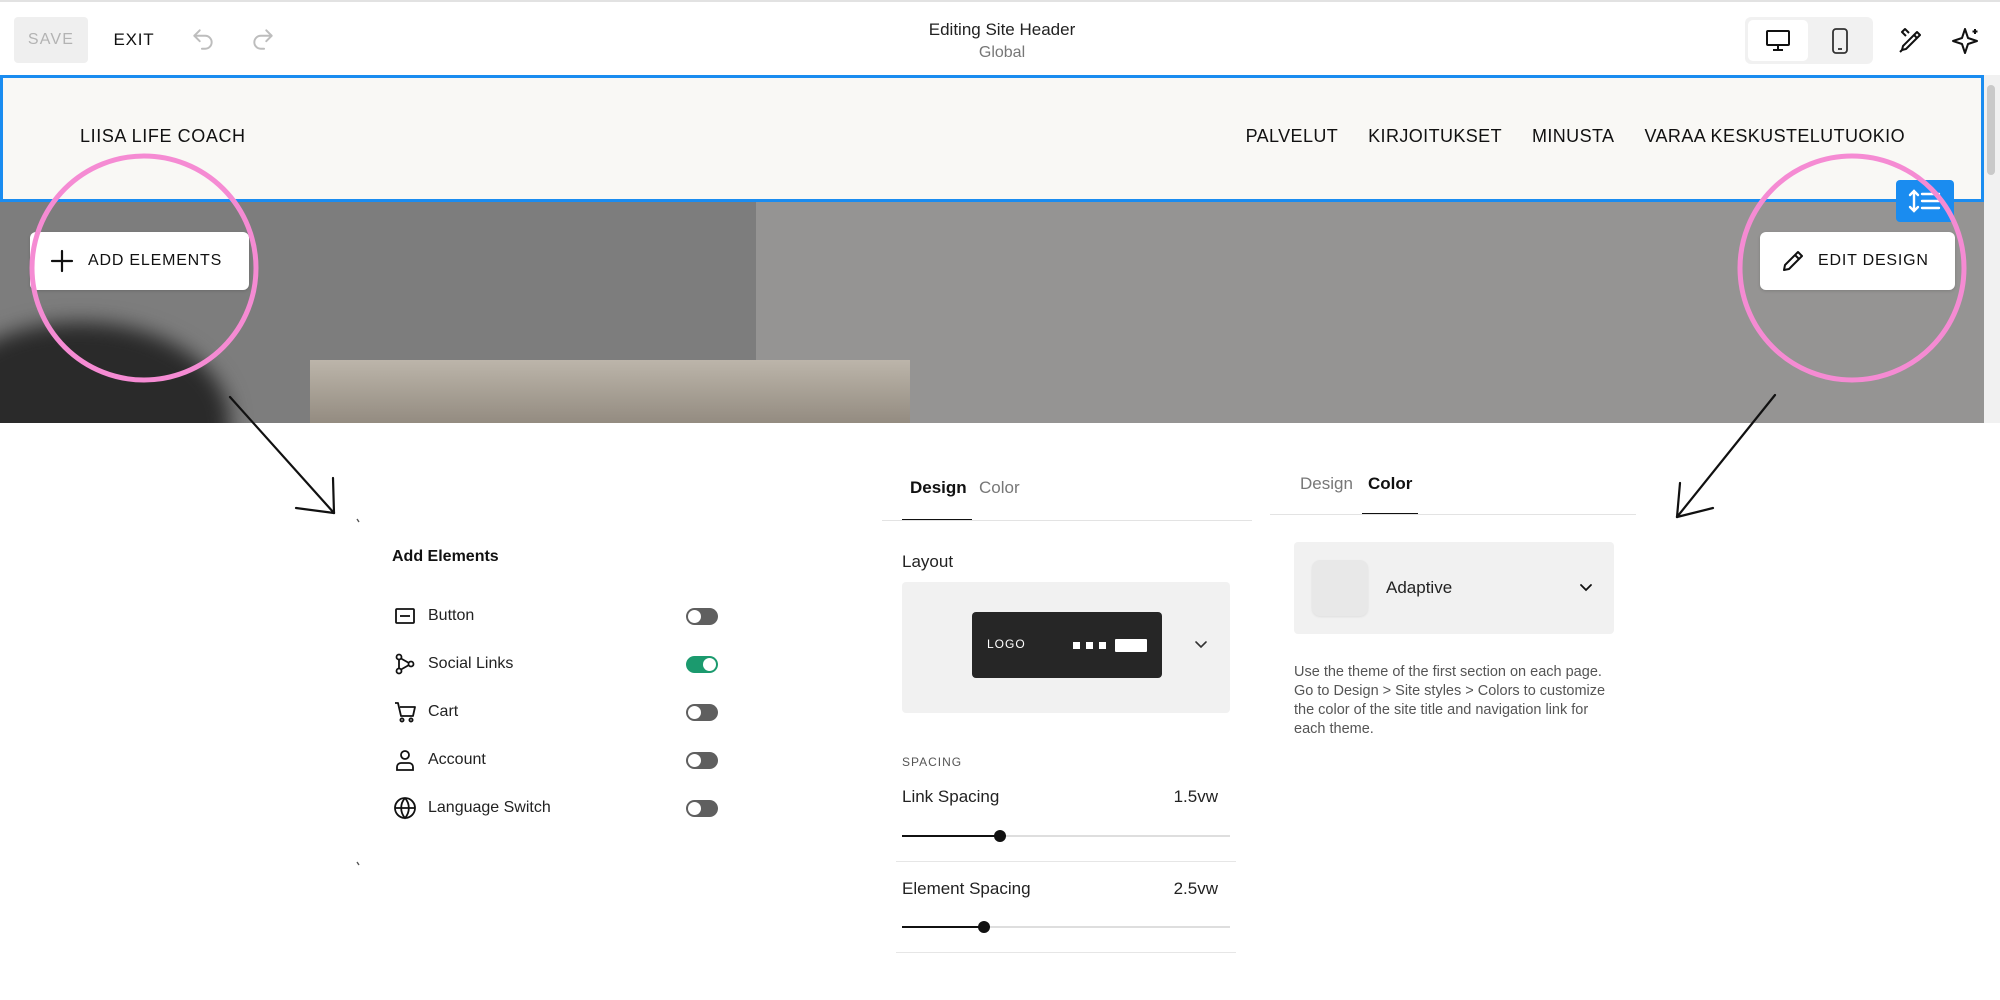 This screenshot has height=1000, width=2000. I want to click on spacing-heading: SPACING, so click(932, 762).